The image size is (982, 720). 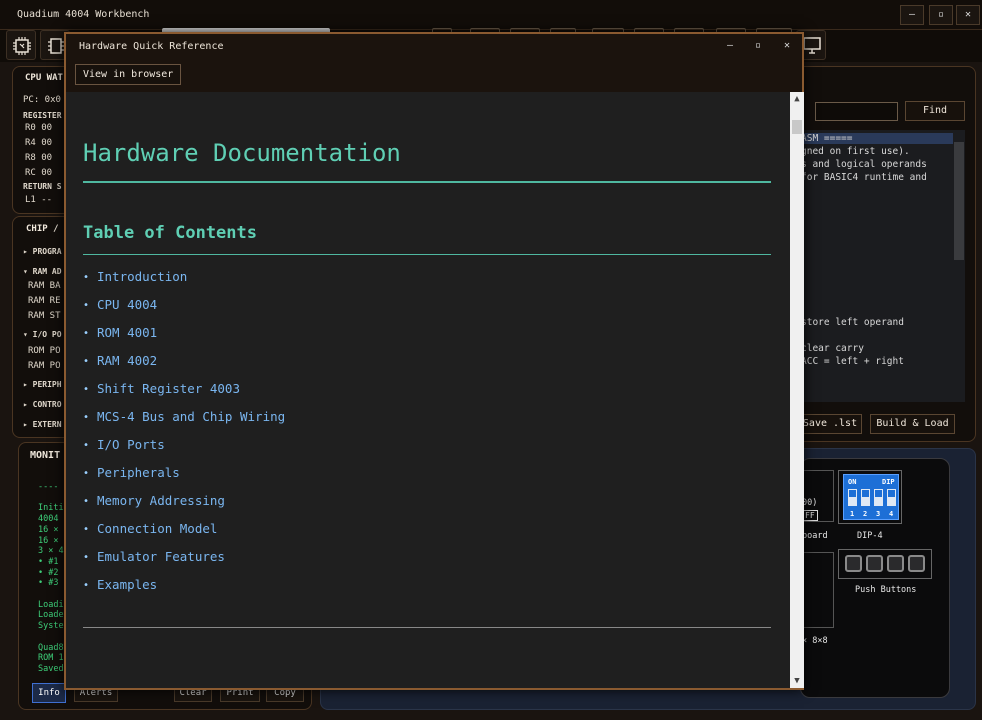 What do you see at coordinates (48, 529) in the screenshot?
I see `monitor-log-line: 16 ×` at bounding box center [48, 529].